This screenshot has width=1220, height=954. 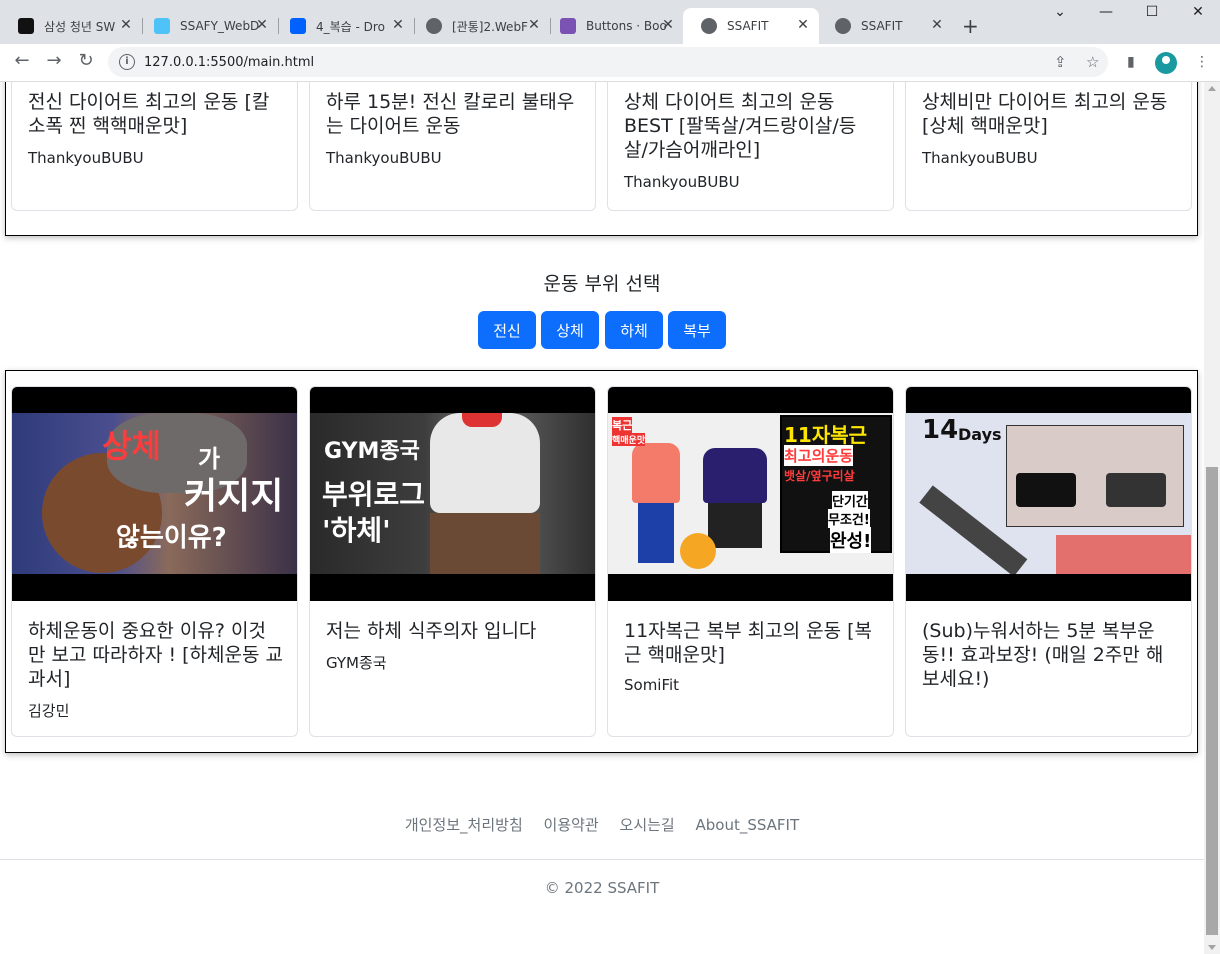 What do you see at coordinates (507, 330) in the screenshot?
I see `part-button-whole-body: 전신` at bounding box center [507, 330].